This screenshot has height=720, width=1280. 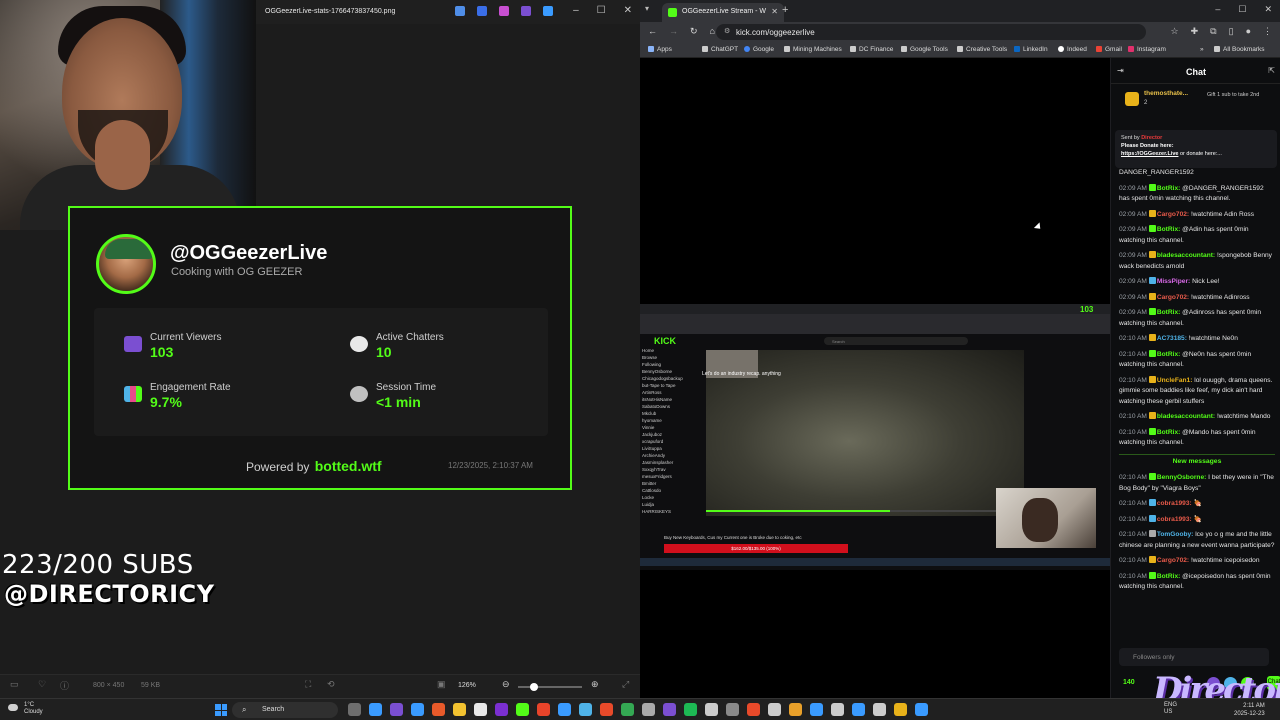 I want to click on start-button, so click(x=221, y=710).